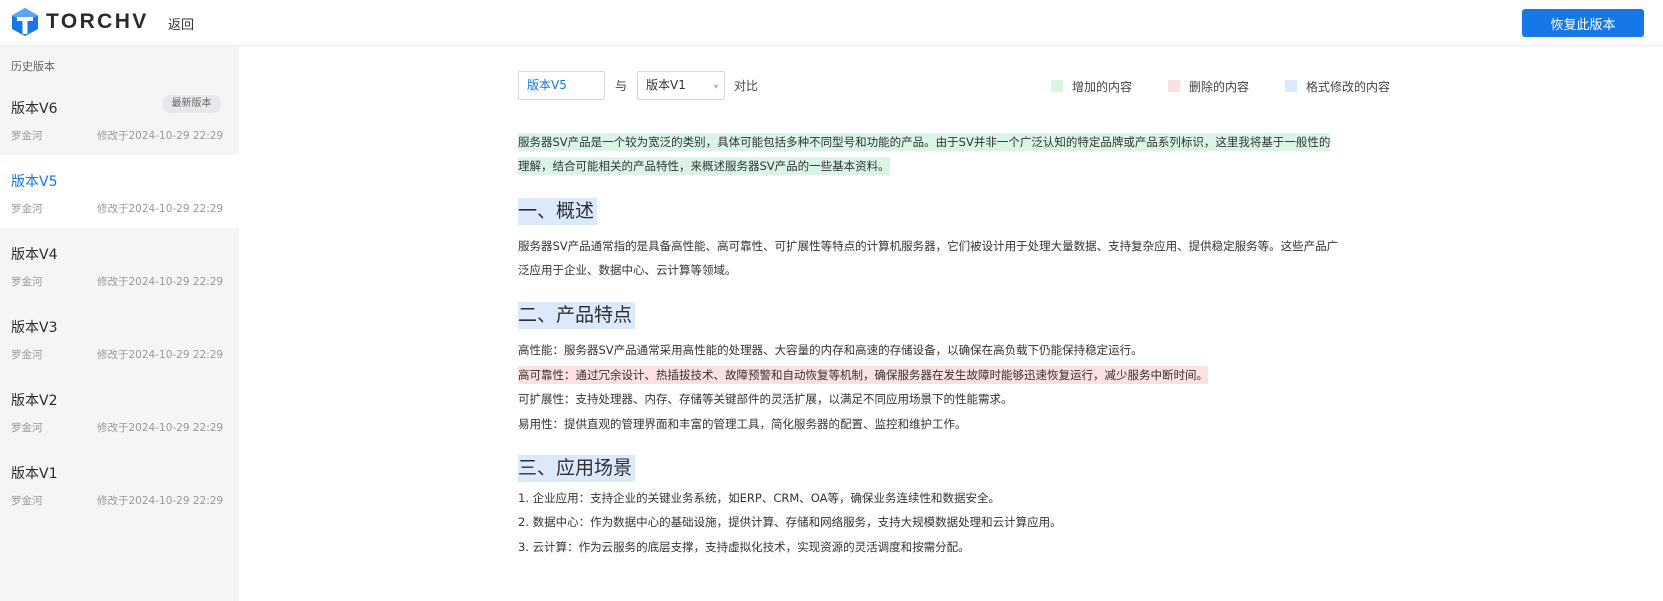 Image resolution: width=1663 pixels, height=601 pixels. What do you see at coordinates (119, 264) in the screenshot?
I see `version-item-v4: 版本V4 罗金河 修改于2024-10-29 22:29` at bounding box center [119, 264].